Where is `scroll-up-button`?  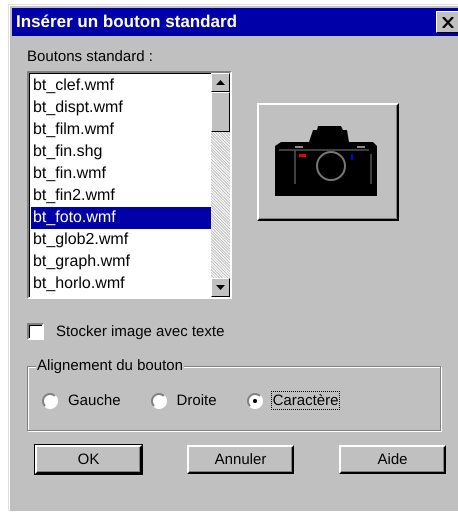 scroll-up-button is located at coordinates (220, 82).